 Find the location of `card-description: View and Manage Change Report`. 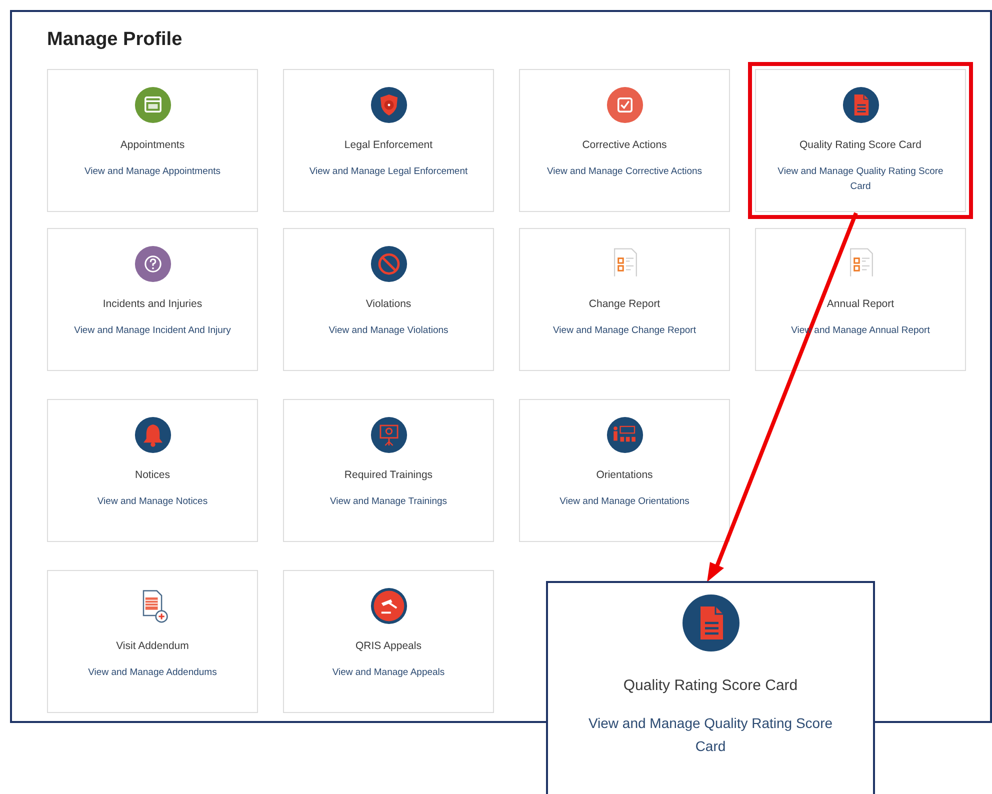

card-description: View and Manage Change Report is located at coordinates (624, 331).